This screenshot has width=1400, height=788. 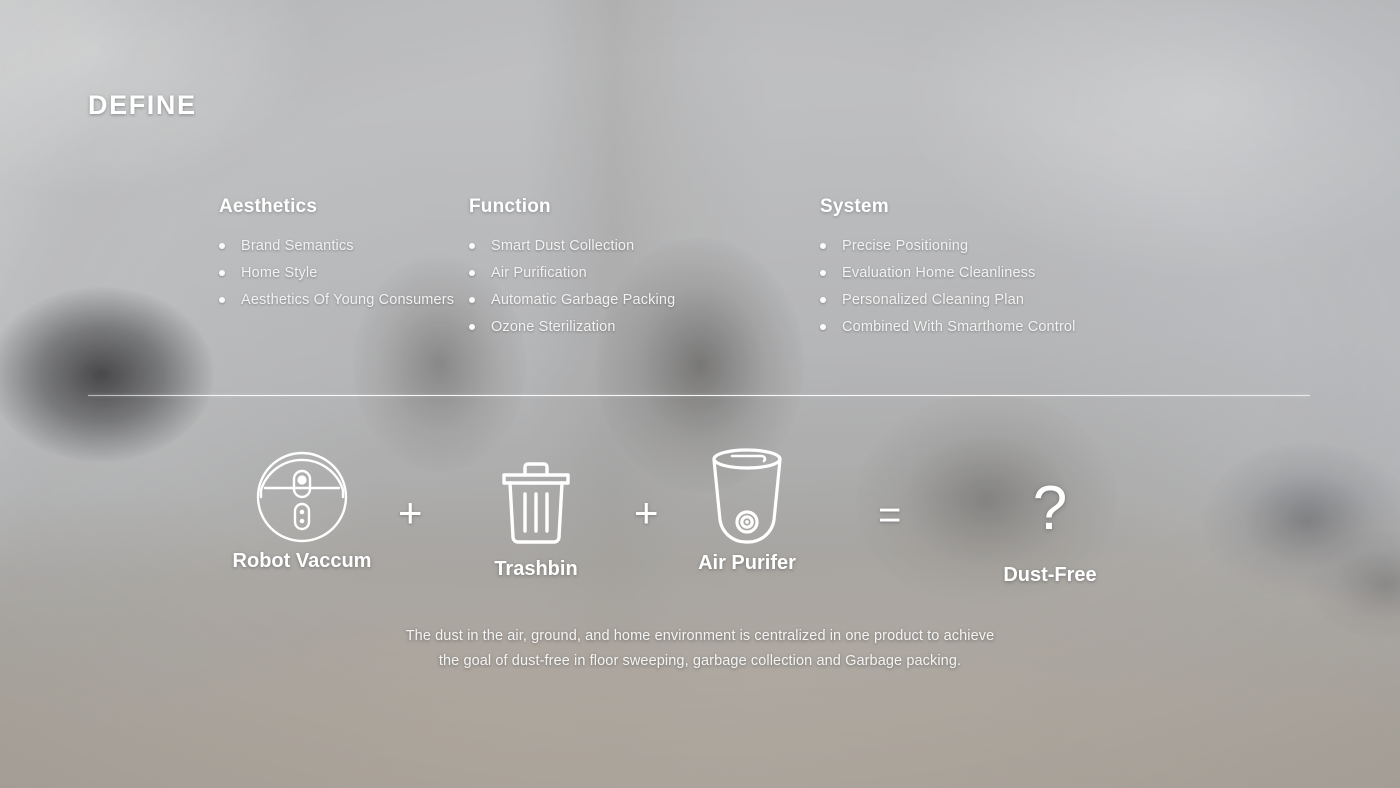 I want to click on equation-label-dust-free: Dust-Free, so click(x=1050, y=575).